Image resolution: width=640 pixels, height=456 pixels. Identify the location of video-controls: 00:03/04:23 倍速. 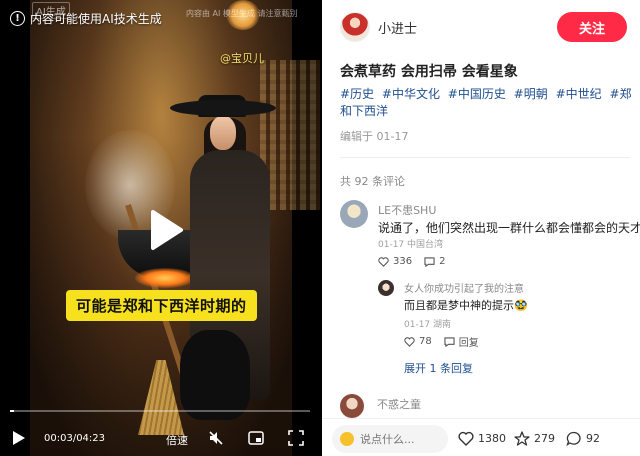
(161, 439).